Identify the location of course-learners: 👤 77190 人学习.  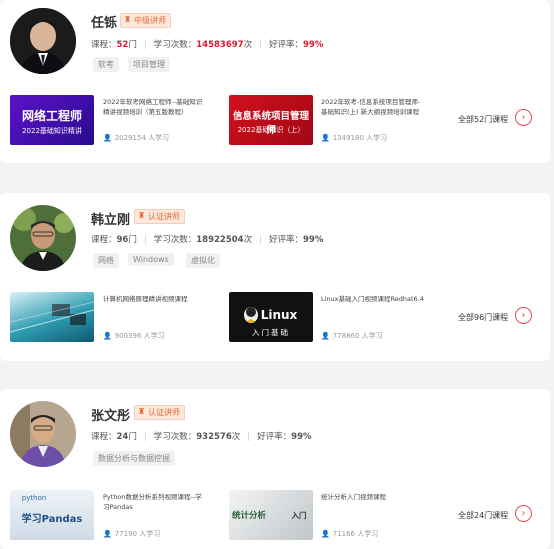
(131, 534).